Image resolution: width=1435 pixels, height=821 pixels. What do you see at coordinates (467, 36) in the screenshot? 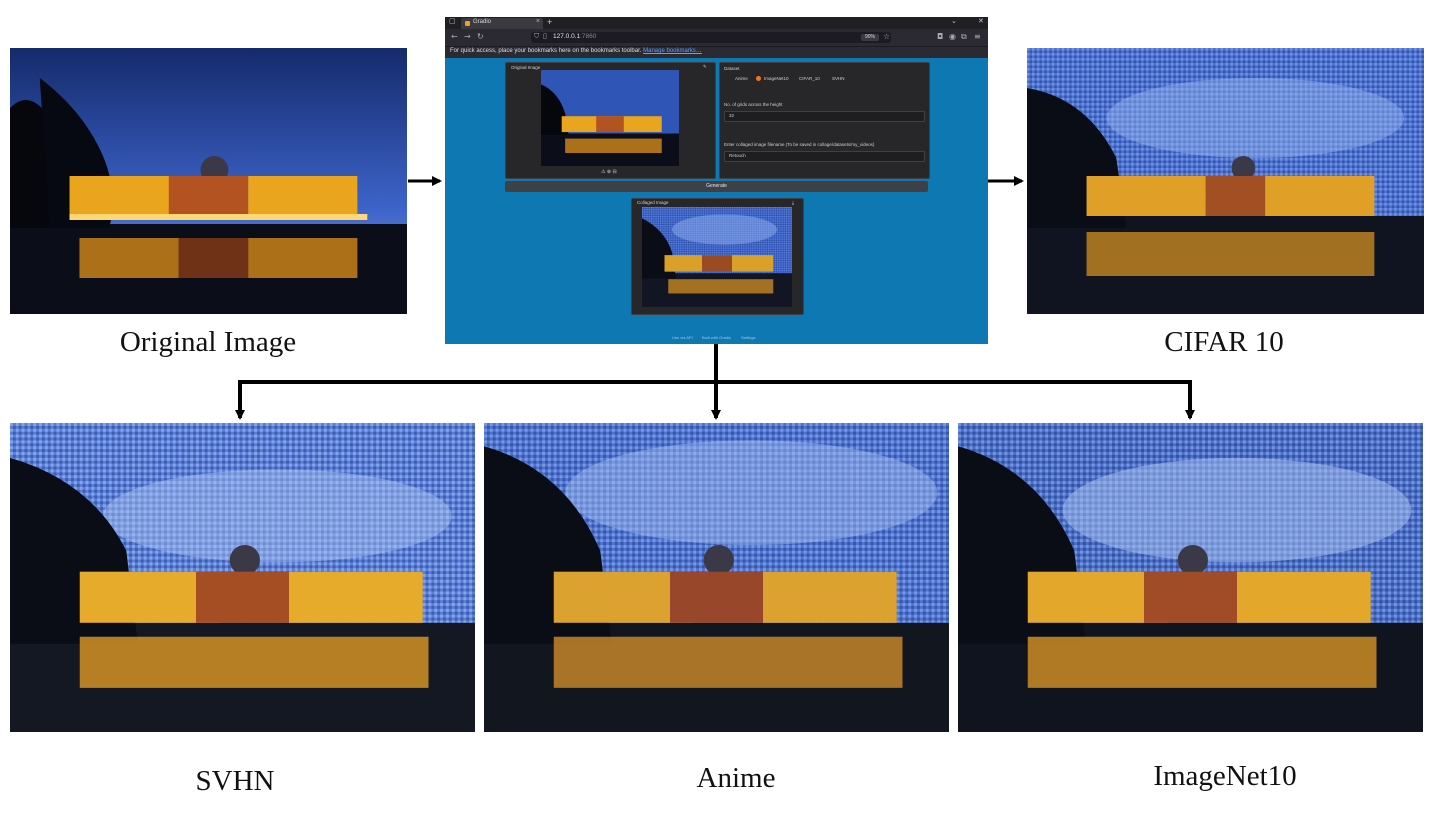
I see `forward-icon: →` at bounding box center [467, 36].